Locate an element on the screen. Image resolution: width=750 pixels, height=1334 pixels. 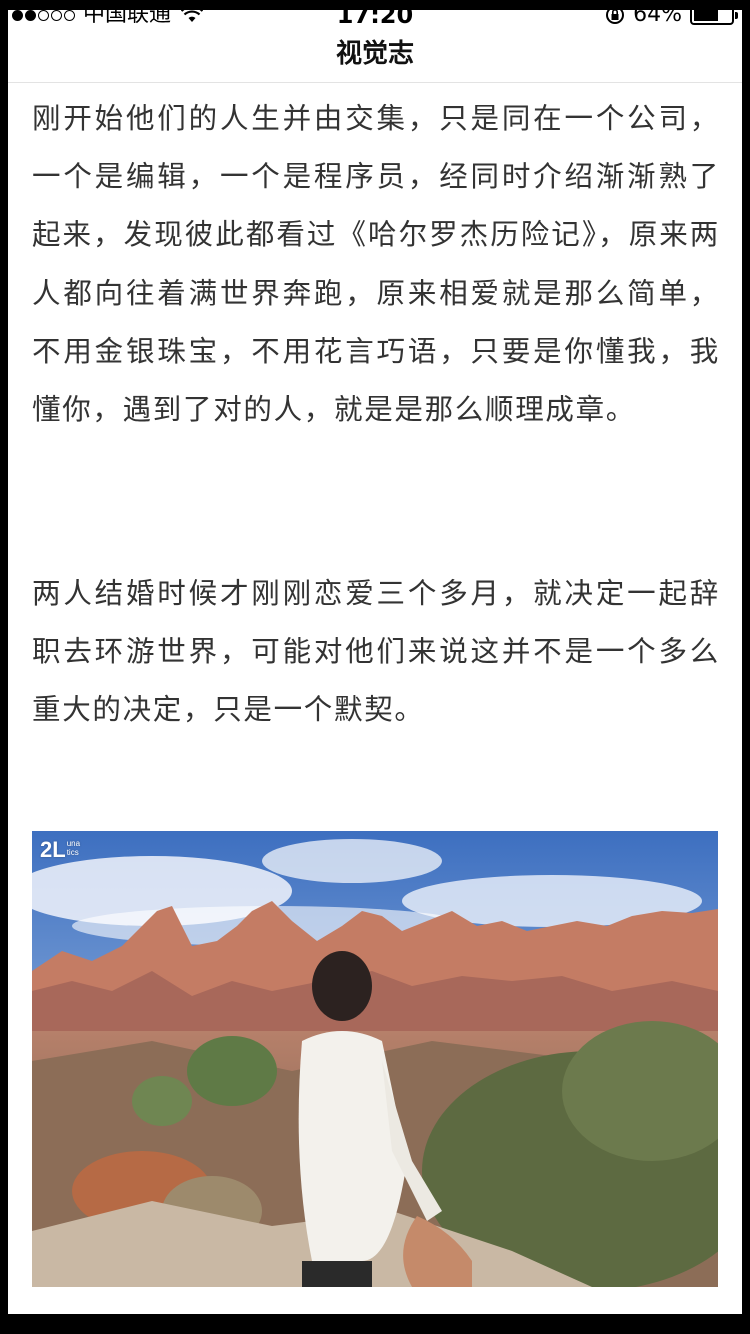
battery-icon is located at coordinates (714, 17).